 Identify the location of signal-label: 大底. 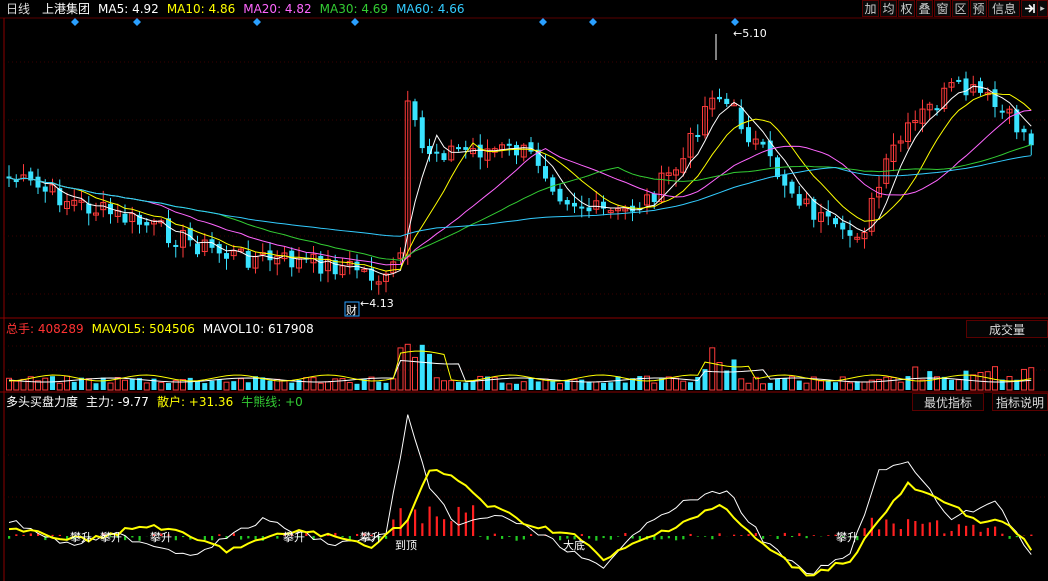
(574, 545).